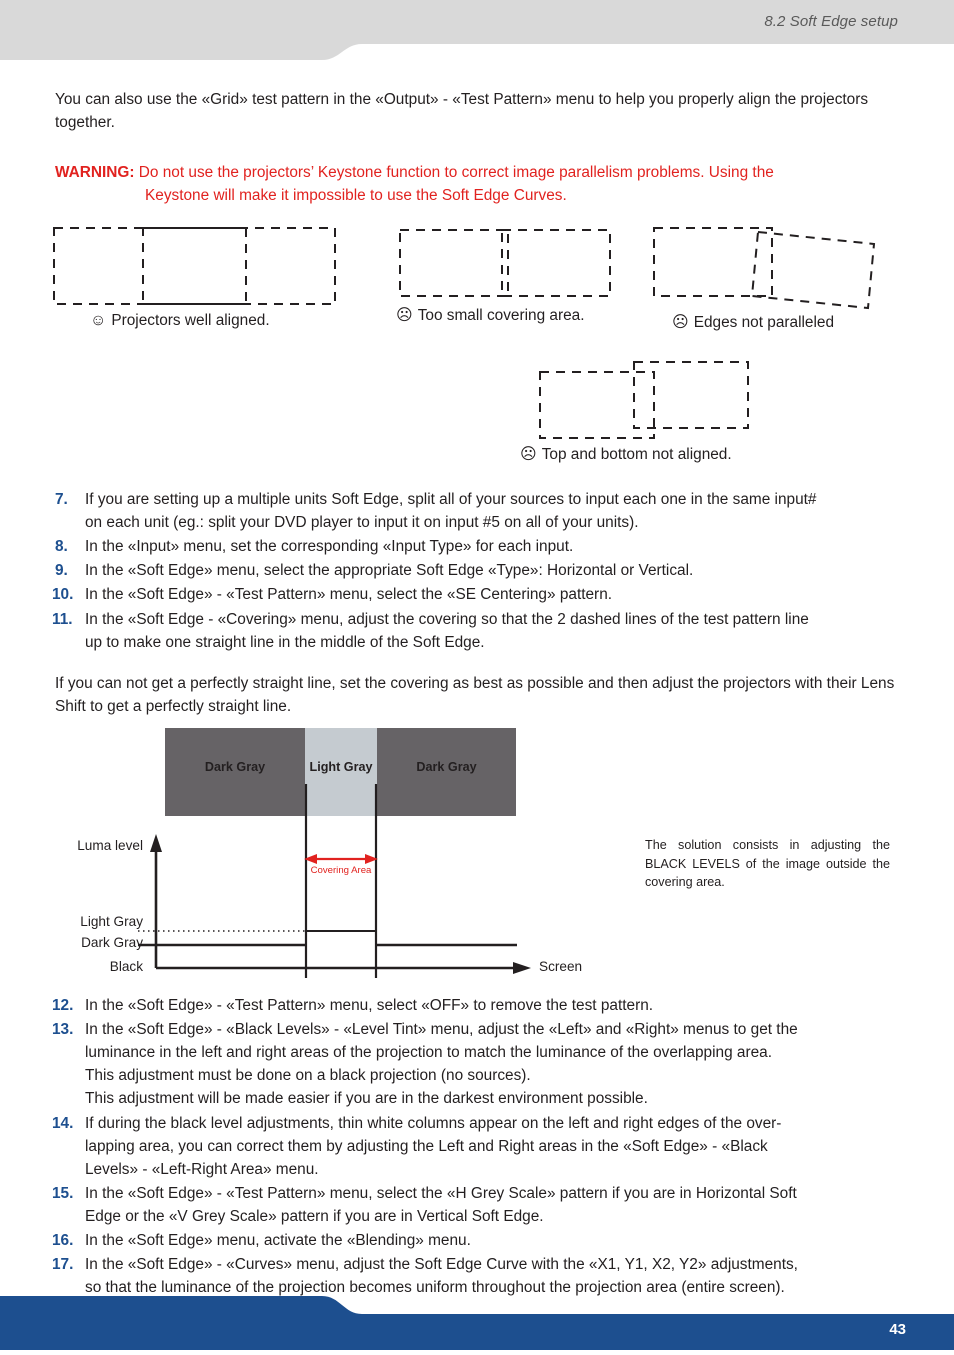 This screenshot has width=954, height=1355. What do you see at coordinates (897, 1329) in the screenshot?
I see `page-number: 43` at bounding box center [897, 1329].